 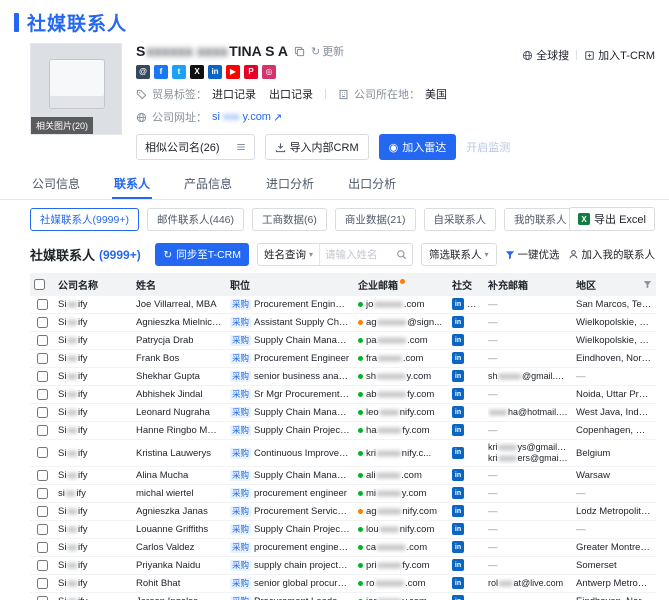 What do you see at coordinates (143, 72) in the screenshot?
I see `email-icon: @` at bounding box center [143, 72].